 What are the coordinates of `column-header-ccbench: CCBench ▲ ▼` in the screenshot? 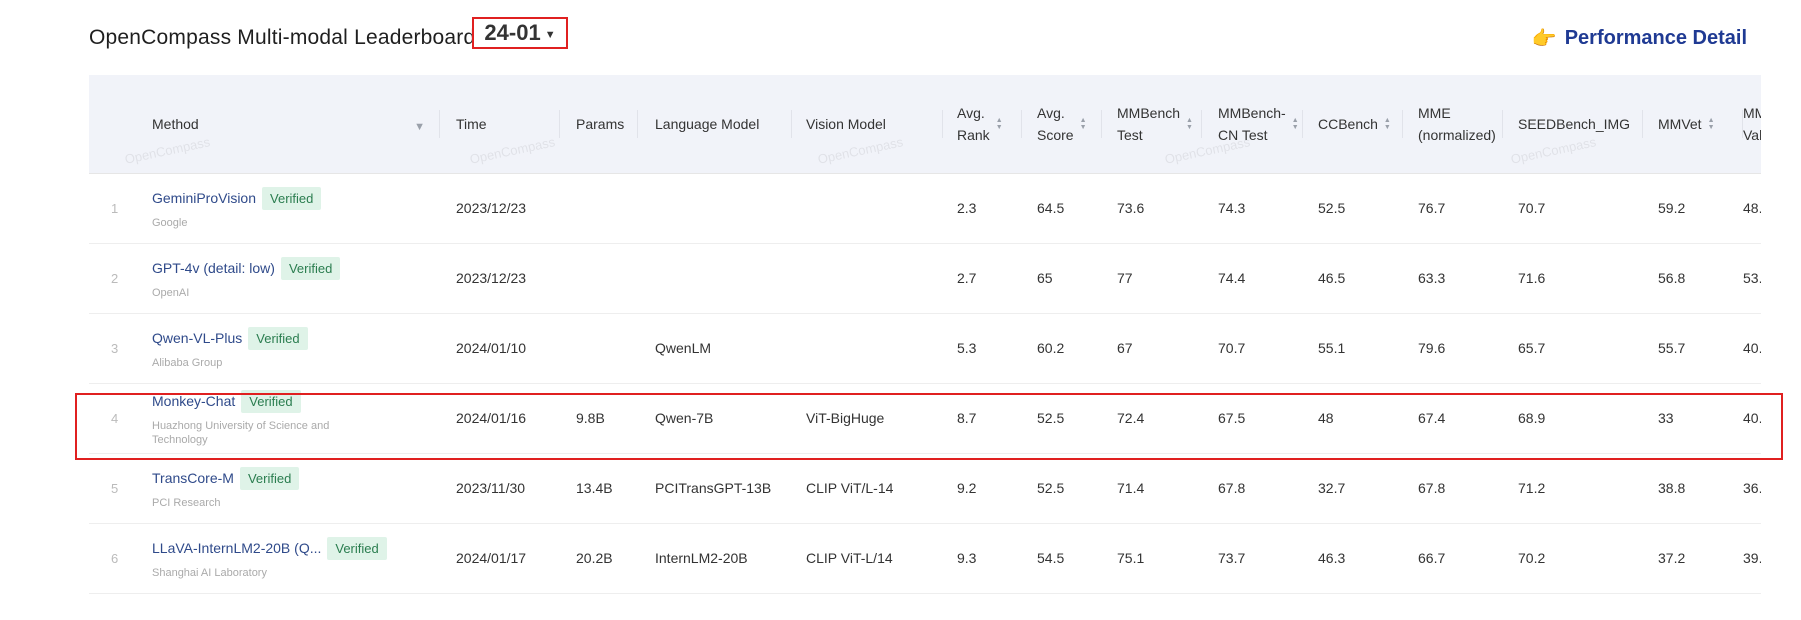 It's located at (1354, 124).